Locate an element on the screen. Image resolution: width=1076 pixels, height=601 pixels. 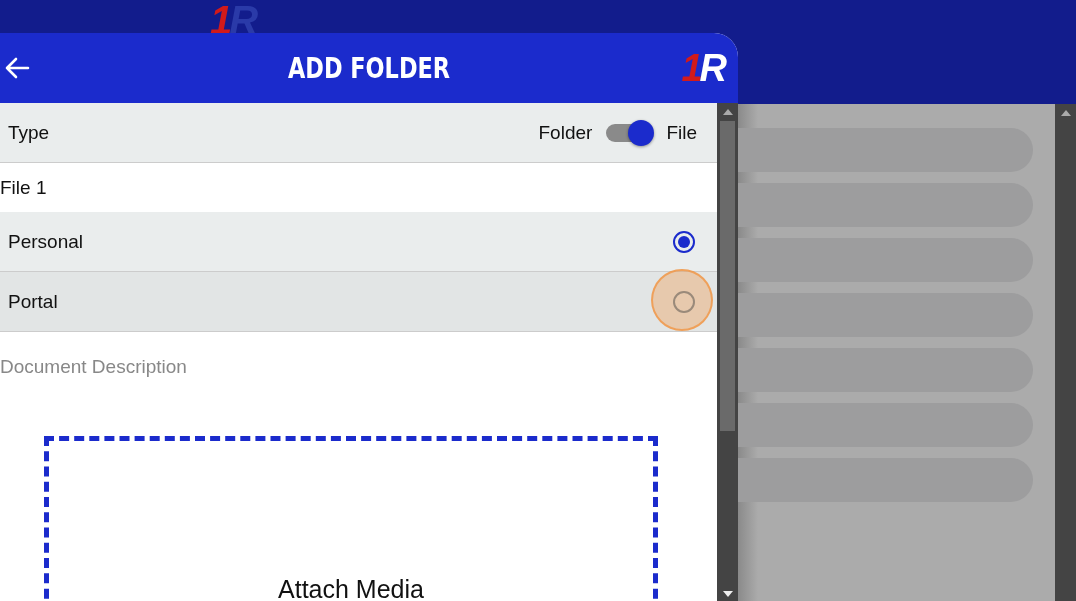
back-arrow-icon is located at coordinates (17, 68).